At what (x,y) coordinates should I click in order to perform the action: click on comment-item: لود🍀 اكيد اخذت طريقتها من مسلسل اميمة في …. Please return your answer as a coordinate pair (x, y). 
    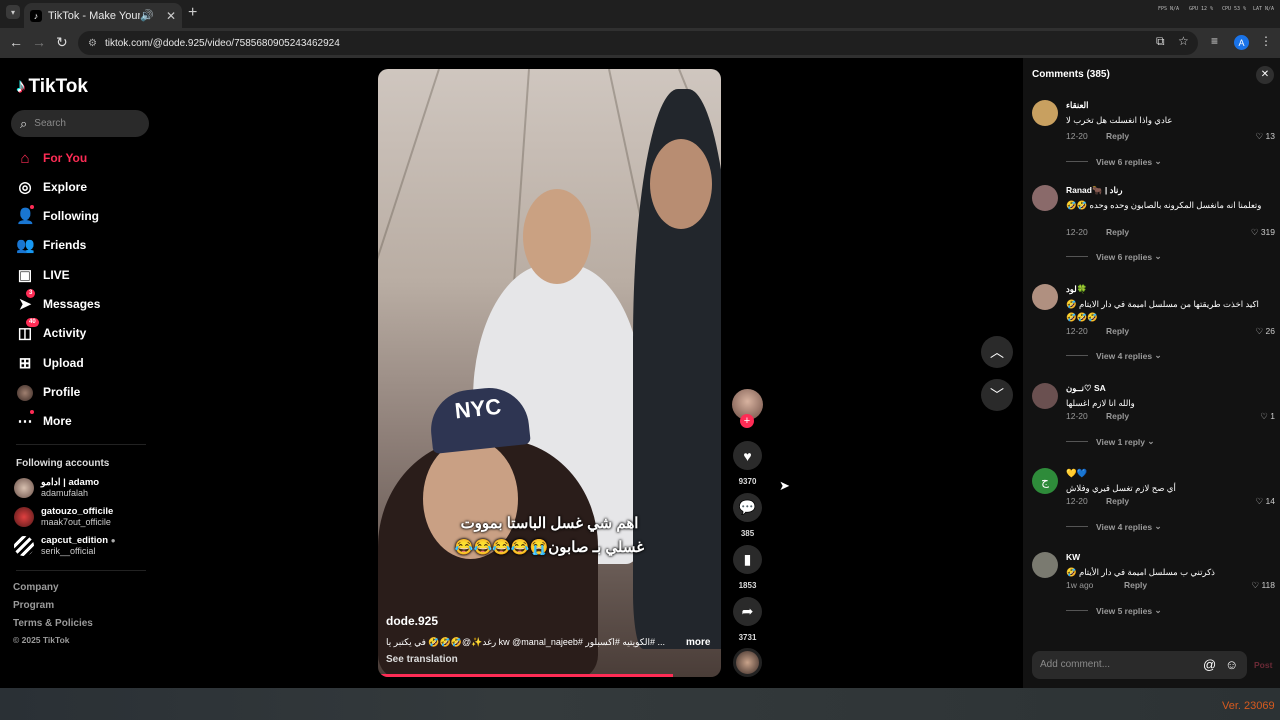
    Looking at the image, I should click on (1154, 324).